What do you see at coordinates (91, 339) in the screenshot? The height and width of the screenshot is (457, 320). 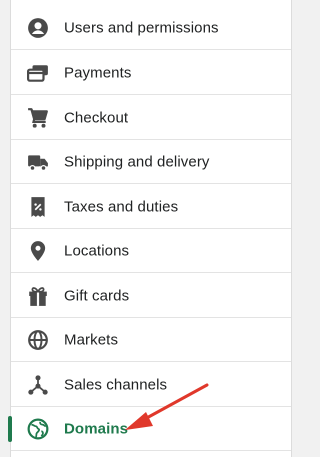 I see `menu-item-label: Markets` at bounding box center [91, 339].